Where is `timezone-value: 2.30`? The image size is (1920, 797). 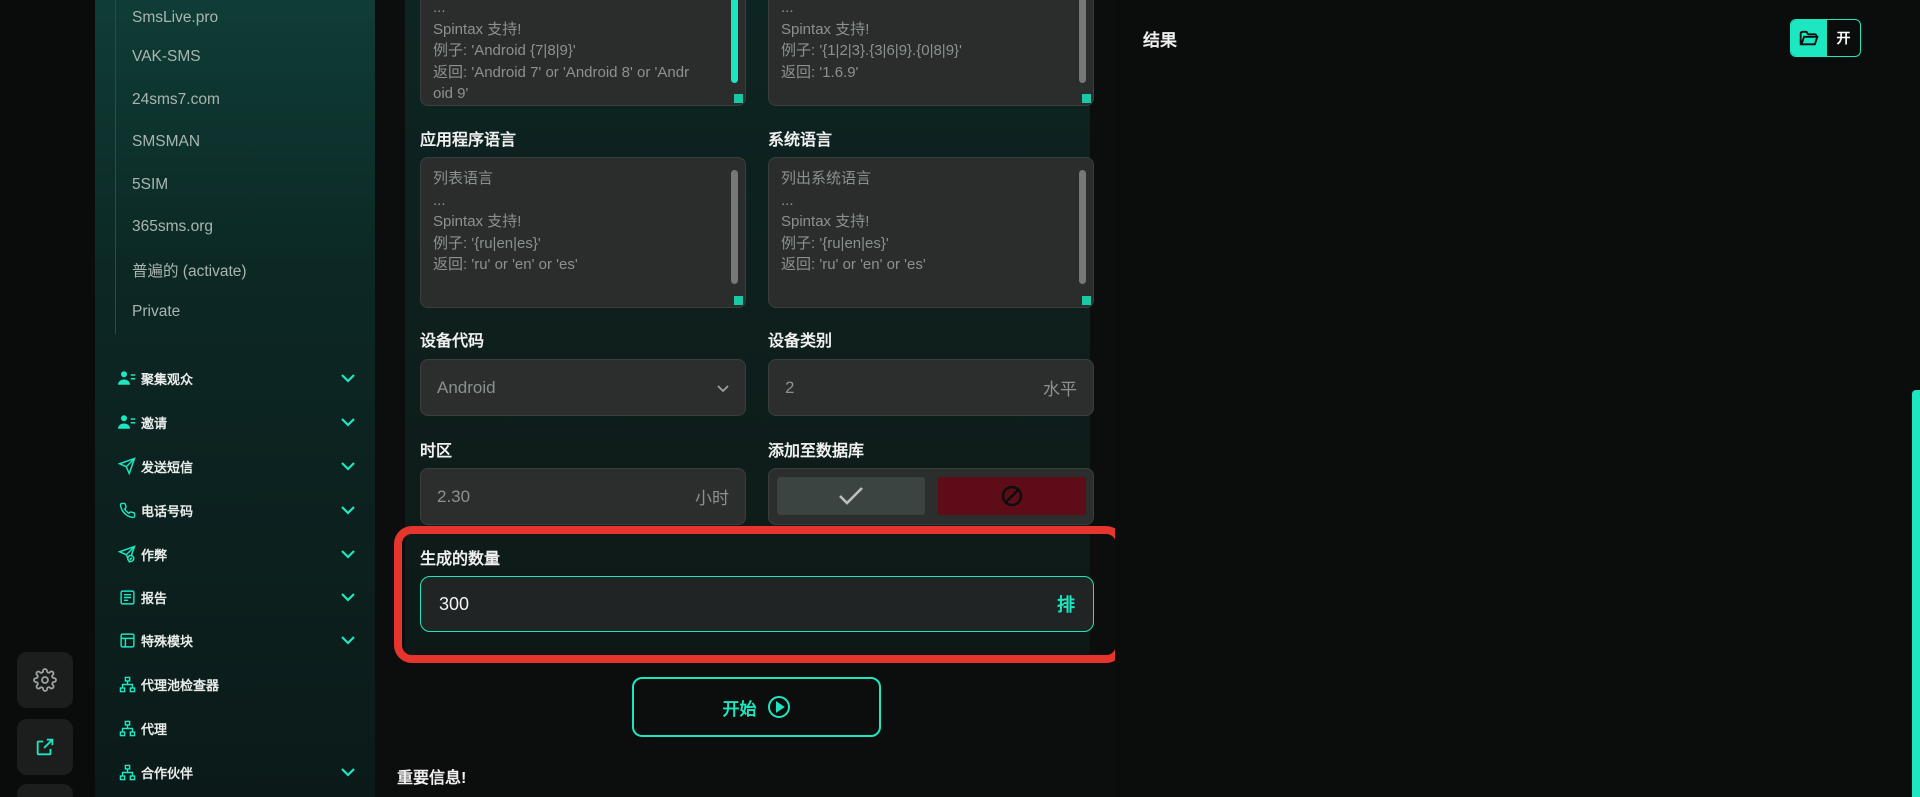 timezone-value: 2.30 is located at coordinates (454, 496).